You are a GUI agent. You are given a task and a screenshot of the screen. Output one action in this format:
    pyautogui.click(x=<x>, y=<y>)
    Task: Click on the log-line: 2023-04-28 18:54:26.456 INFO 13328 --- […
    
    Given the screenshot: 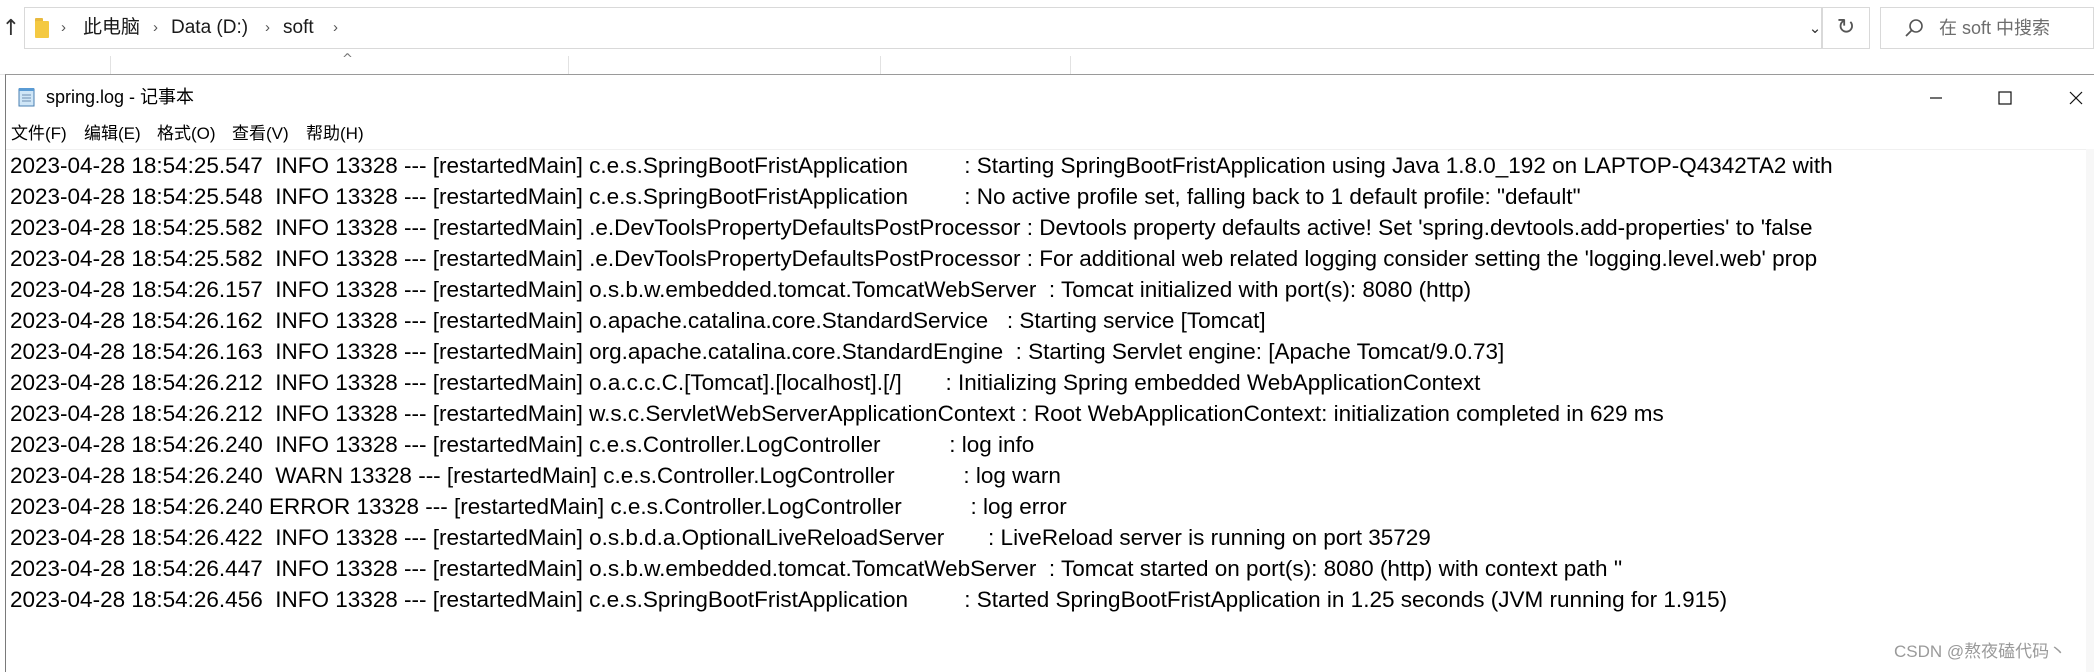 What is the action you would take?
    pyautogui.click(x=869, y=599)
    